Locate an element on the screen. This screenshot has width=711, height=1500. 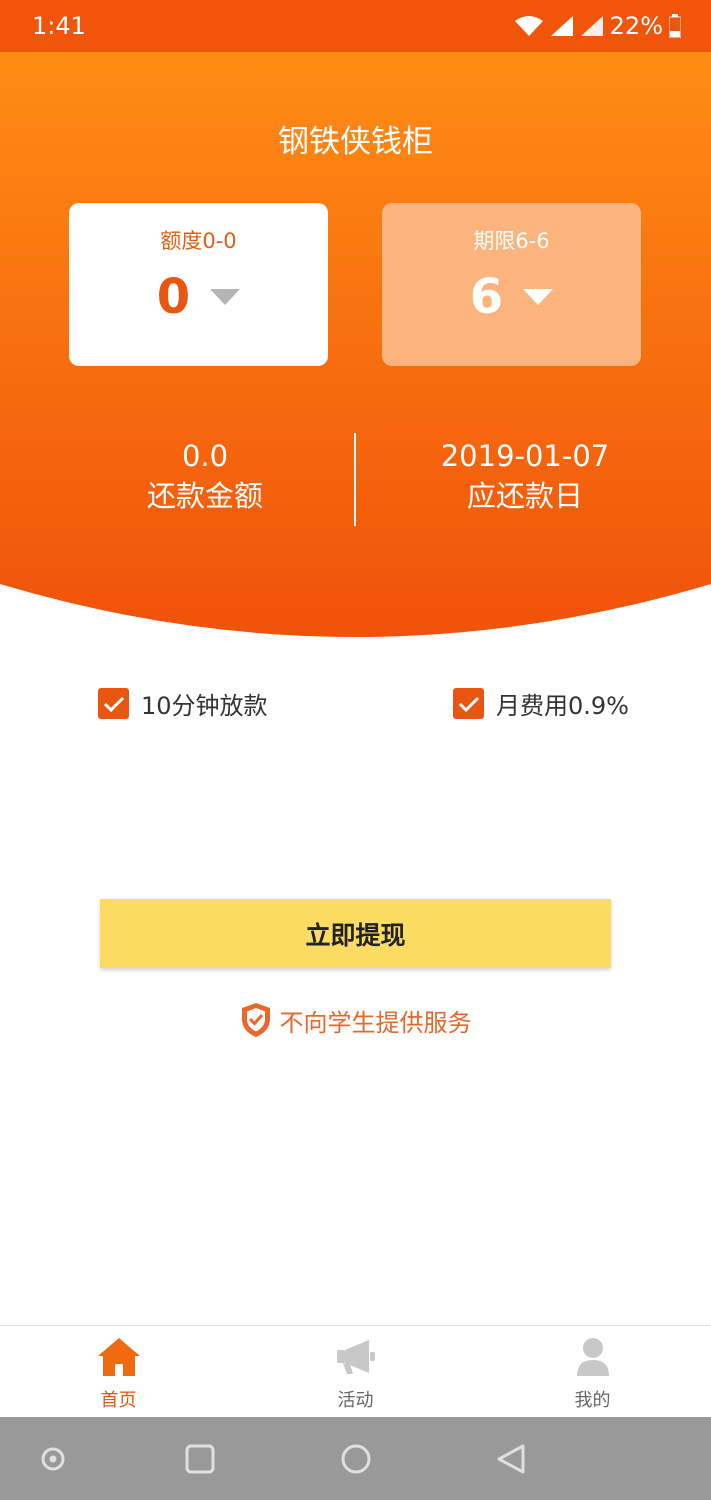
wifi-icon is located at coordinates (528, 26).